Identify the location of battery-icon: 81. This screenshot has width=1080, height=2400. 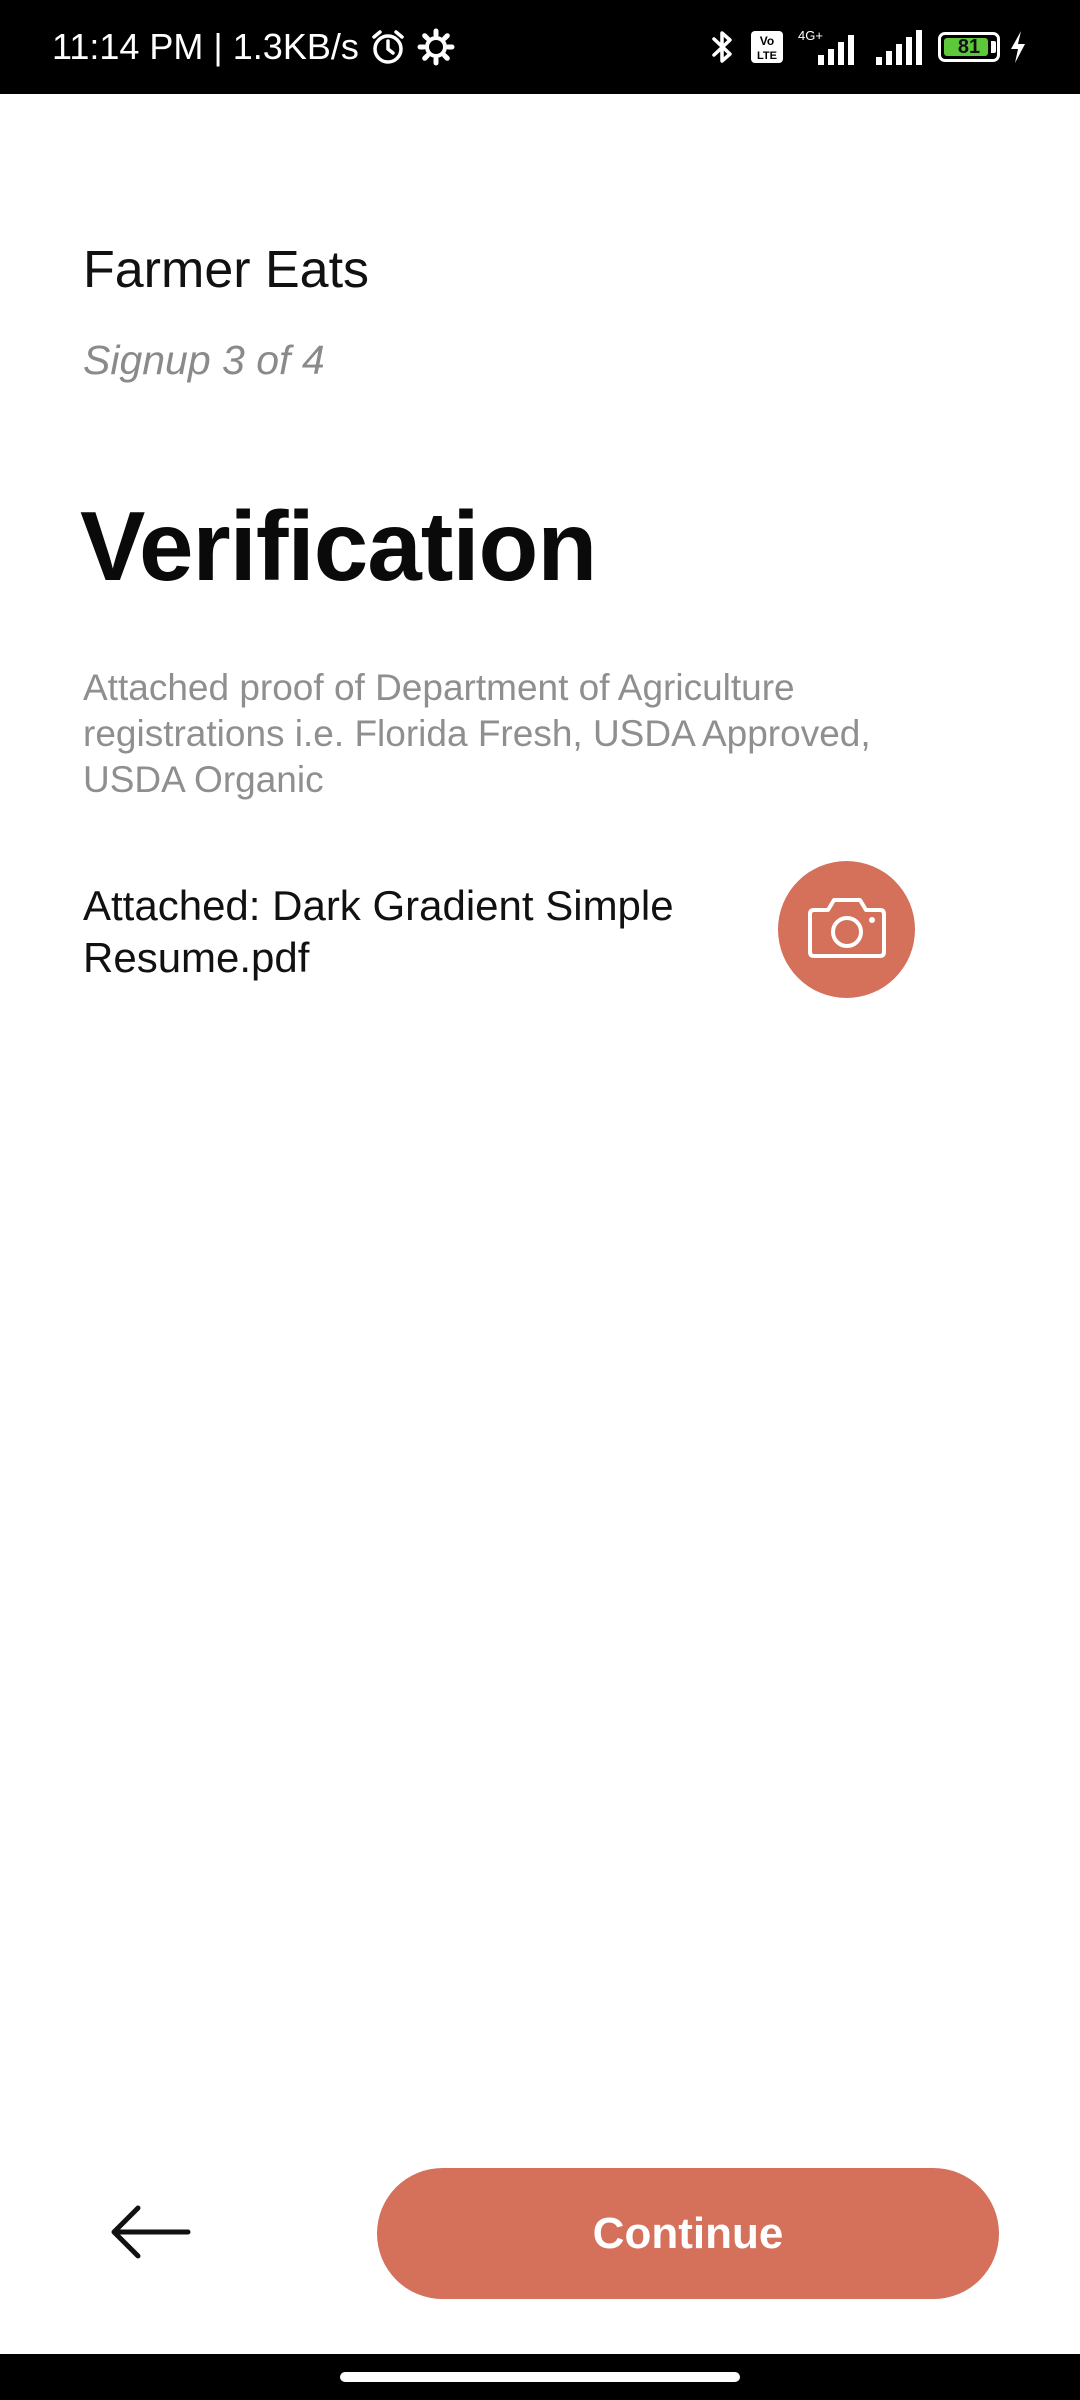
(969, 47).